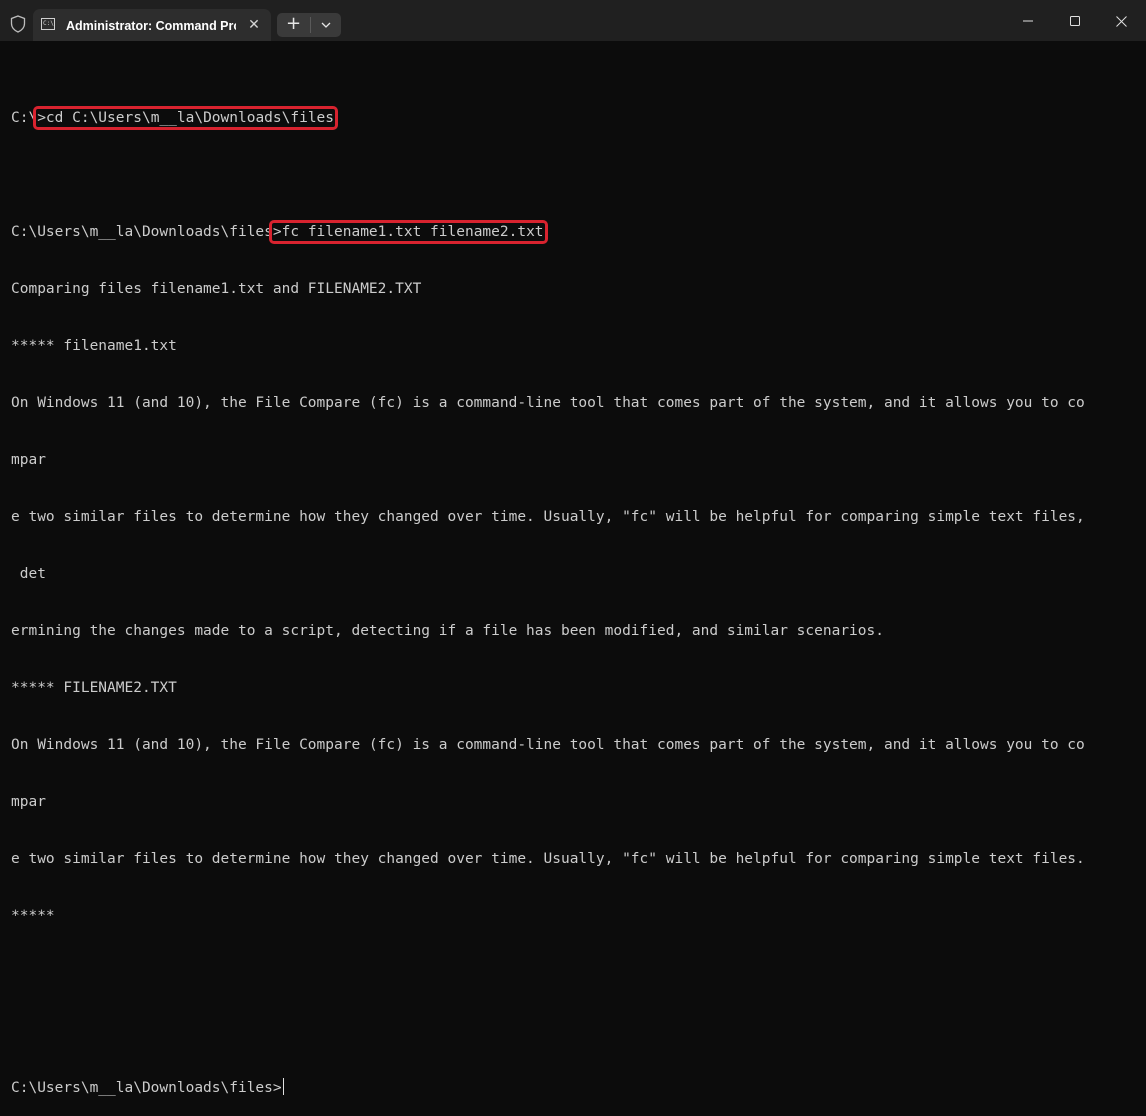 The height and width of the screenshot is (1116, 1146). Describe the element at coordinates (142, 232) in the screenshot. I see `prompt: C:\Users\m__la\Downloads\files` at that location.